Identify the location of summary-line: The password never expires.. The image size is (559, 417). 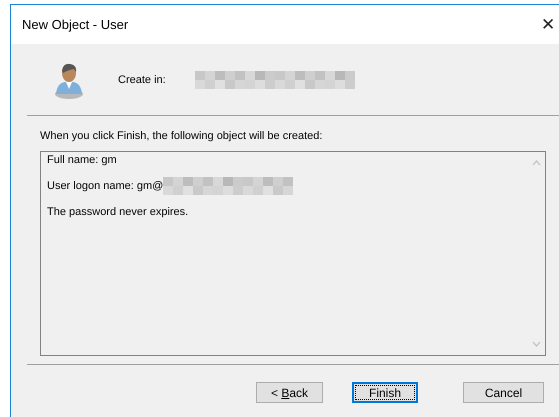
(117, 212).